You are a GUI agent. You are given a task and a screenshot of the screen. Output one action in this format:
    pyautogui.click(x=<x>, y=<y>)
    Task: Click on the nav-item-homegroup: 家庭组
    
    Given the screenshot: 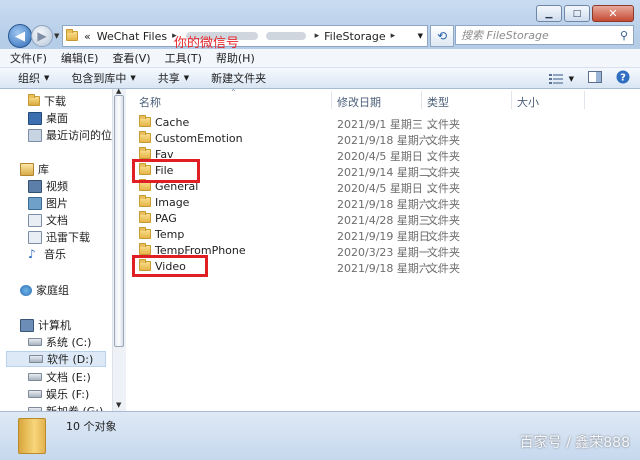 What is the action you would take?
    pyautogui.click(x=44, y=290)
    